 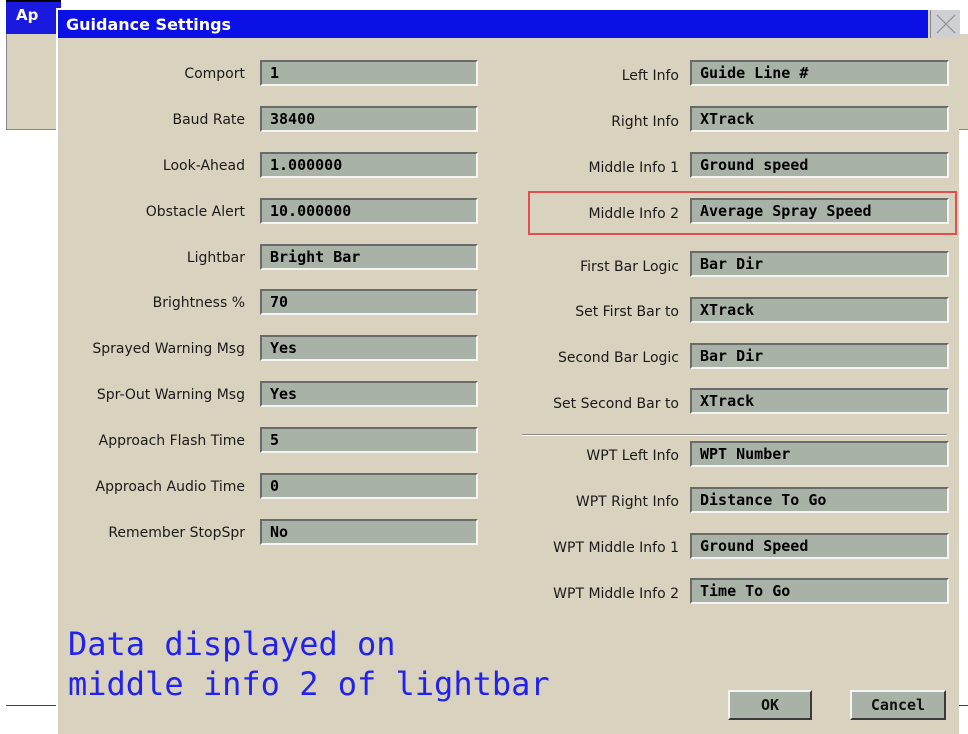 I want to click on close-button, so click(x=945, y=24).